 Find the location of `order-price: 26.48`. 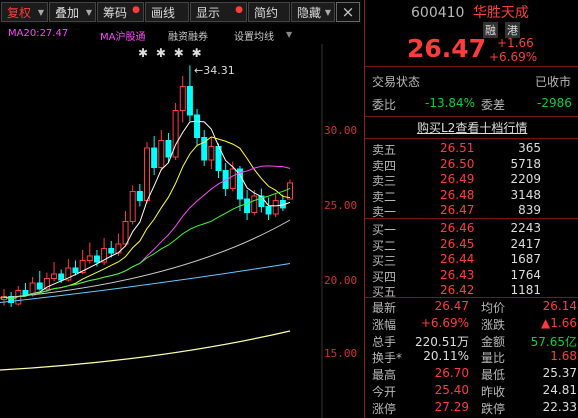

order-price: 26.48 is located at coordinates (457, 194).